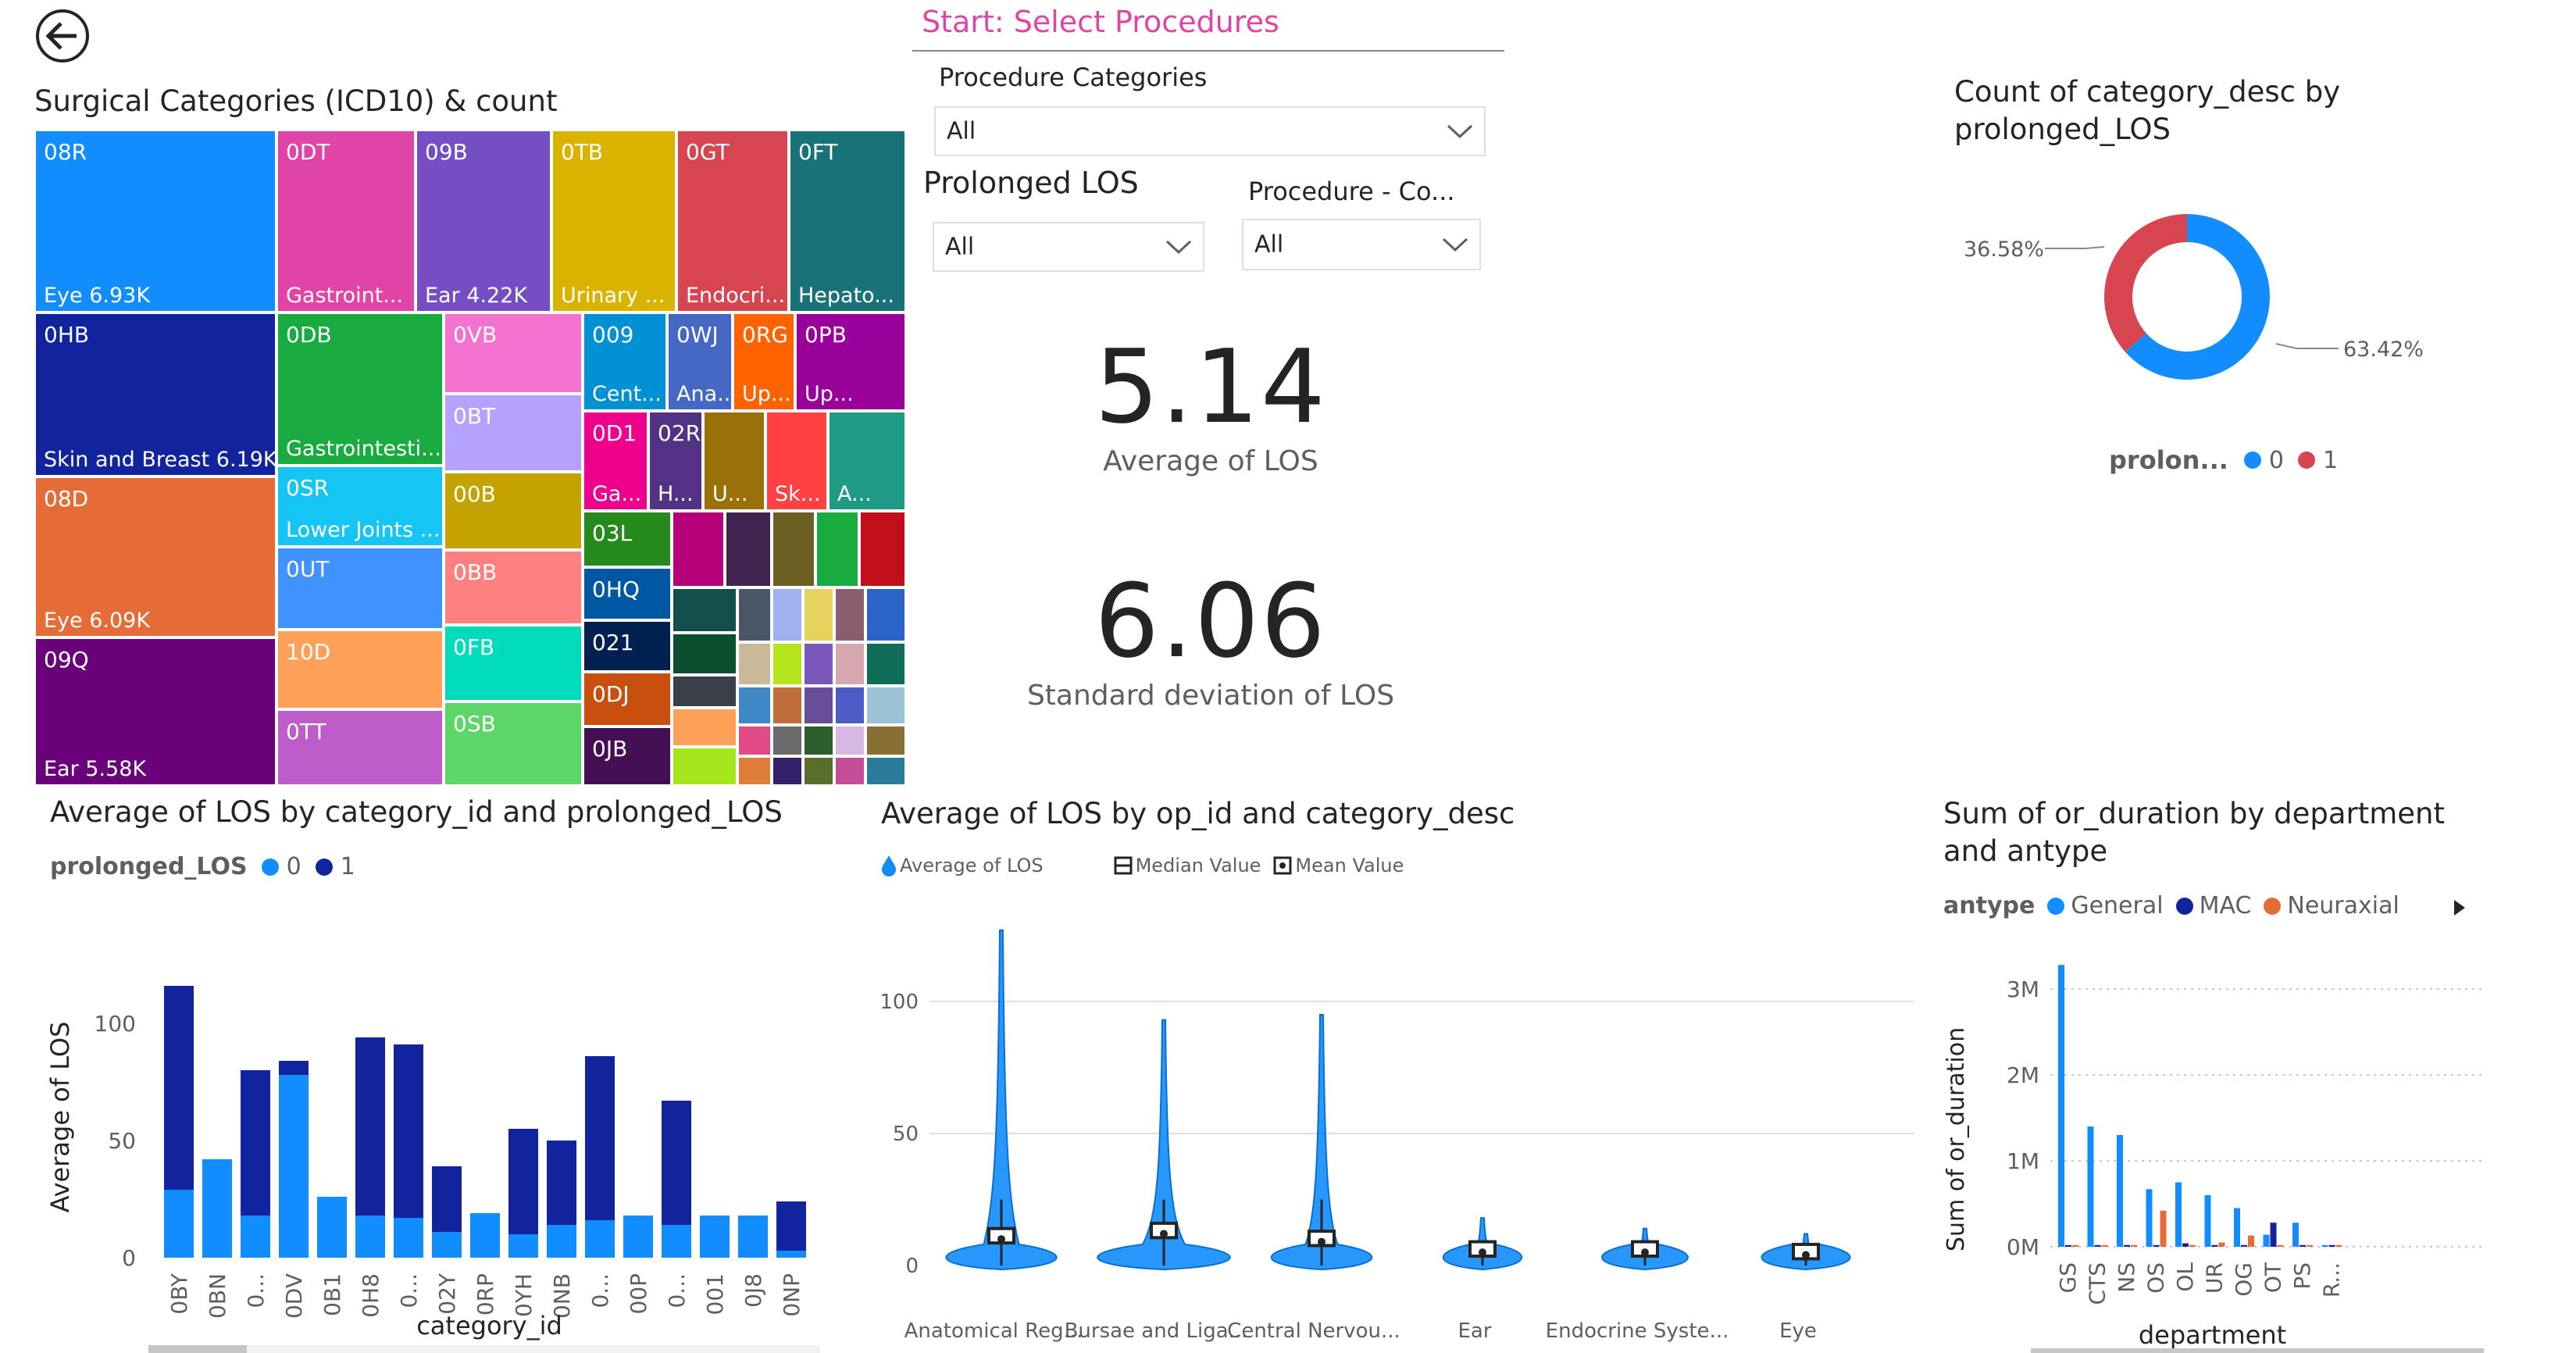 This screenshot has height=1353, width=2576. I want to click on treemap-tile: 08D Eye 6.09K, so click(155, 557).